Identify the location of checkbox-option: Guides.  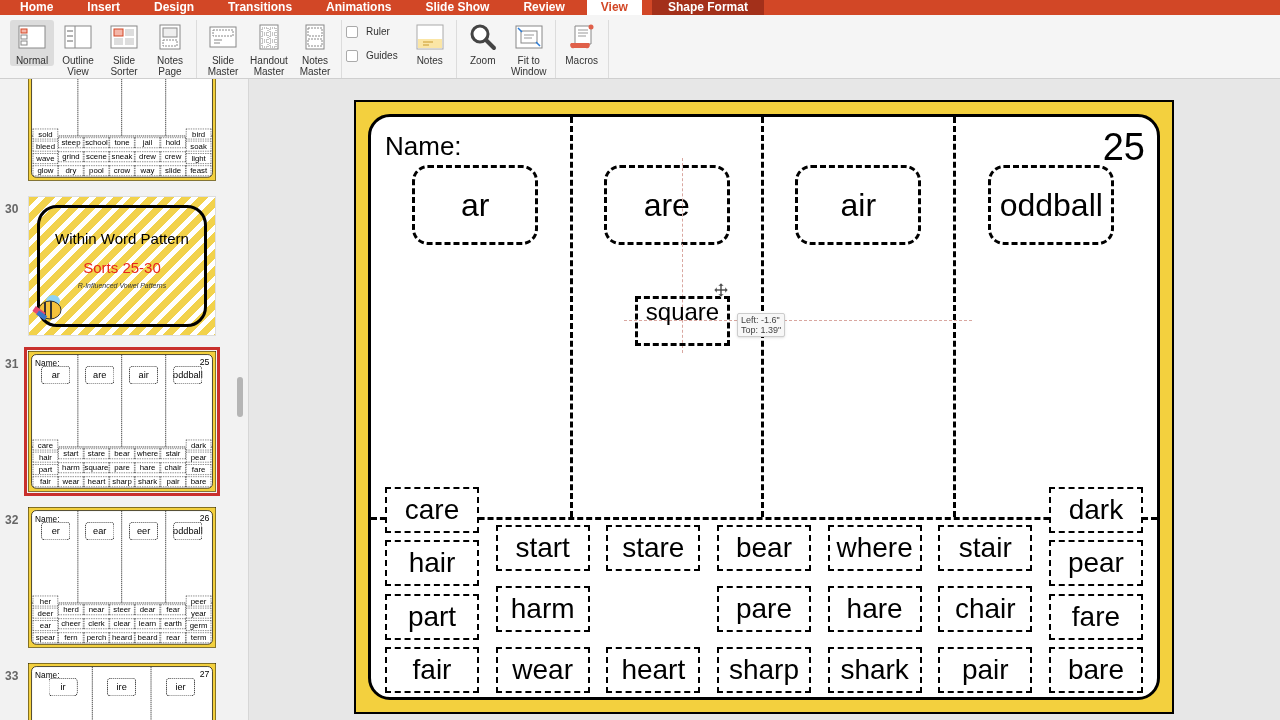
(372, 55).